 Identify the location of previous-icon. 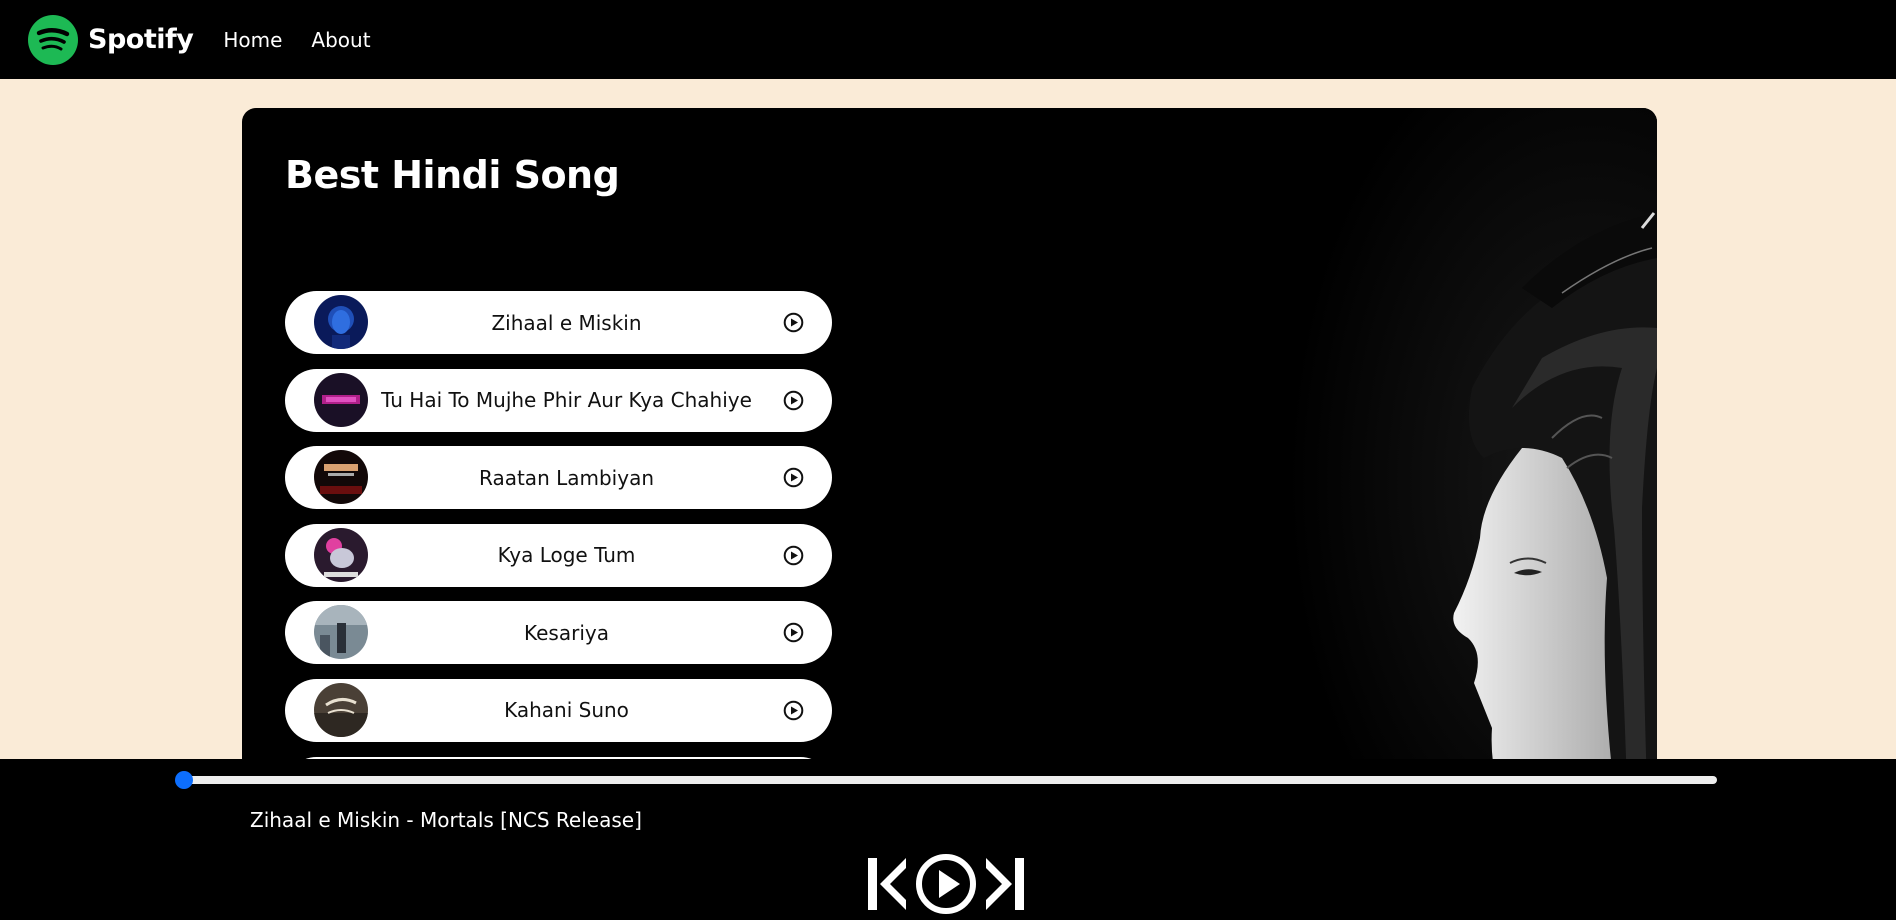
(887, 884).